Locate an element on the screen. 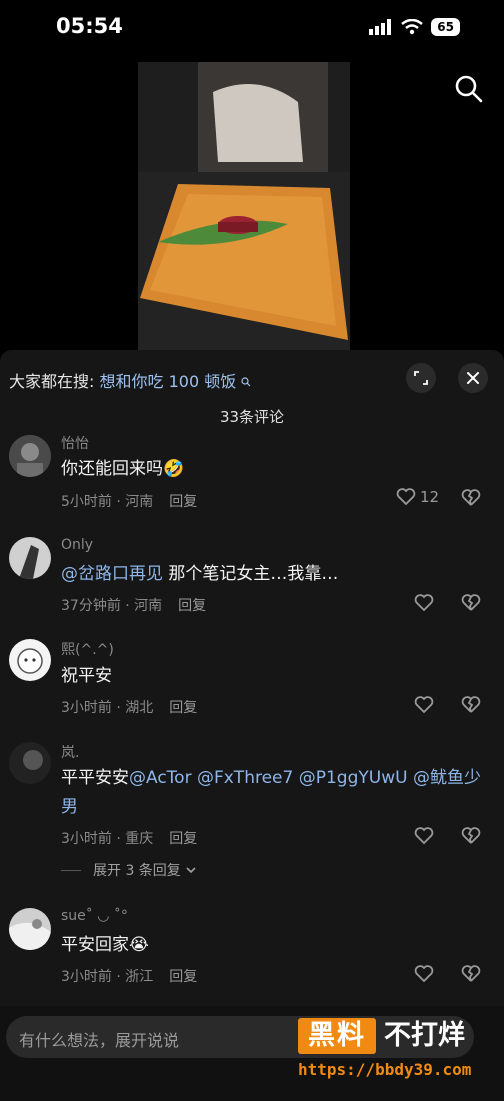 The width and height of the screenshot is (504, 1101). trending-prefix: 大家都在搜: is located at coordinates (52, 381).